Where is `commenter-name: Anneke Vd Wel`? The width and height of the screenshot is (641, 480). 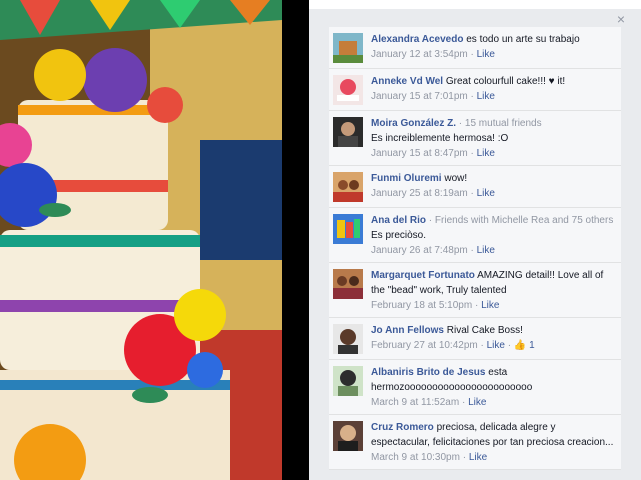
commenter-name: Anneke Vd Wel is located at coordinates (407, 81).